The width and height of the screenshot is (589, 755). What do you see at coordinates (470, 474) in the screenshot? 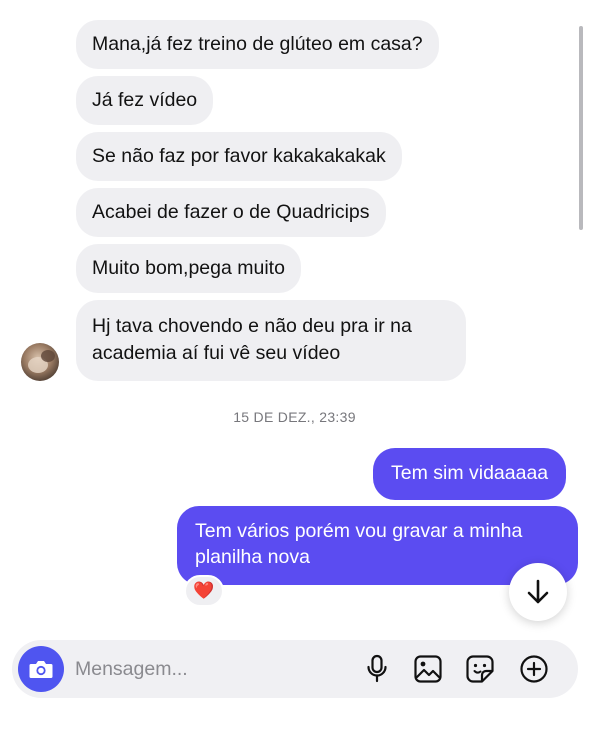
I see `outgoing-message: Tem sim vidaaaaa` at bounding box center [470, 474].